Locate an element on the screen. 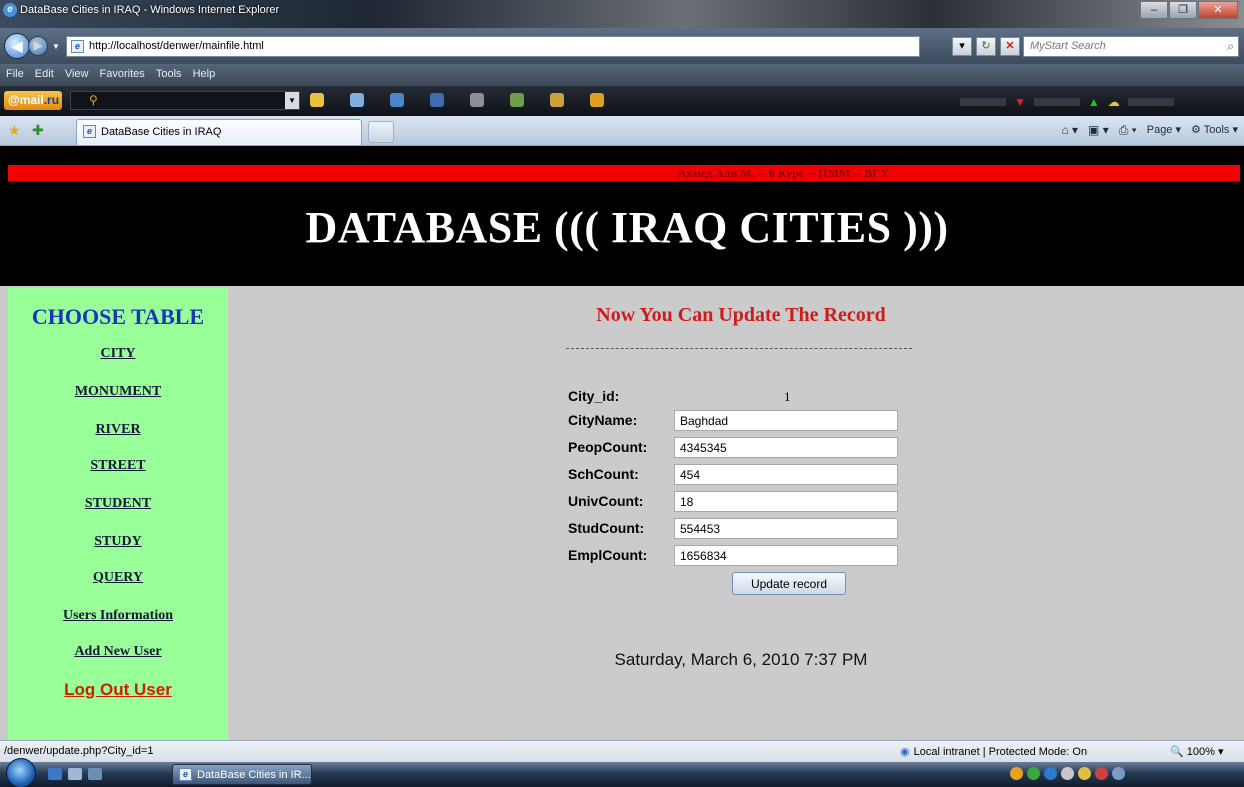 Image resolution: width=1244 pixels, height=787 pixels. current-datetime: Saturday, March 6, 2010 7:37 PM is located at coordinates (741, 659).